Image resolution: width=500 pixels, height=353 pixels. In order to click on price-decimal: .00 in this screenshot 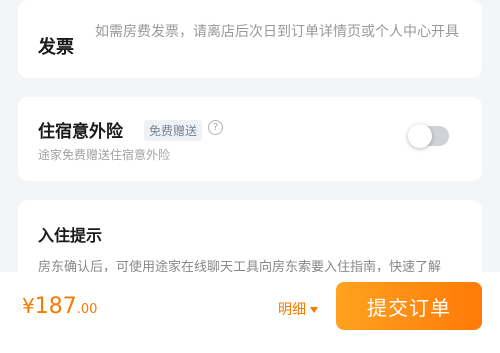, I will do `click(87, 309)`.